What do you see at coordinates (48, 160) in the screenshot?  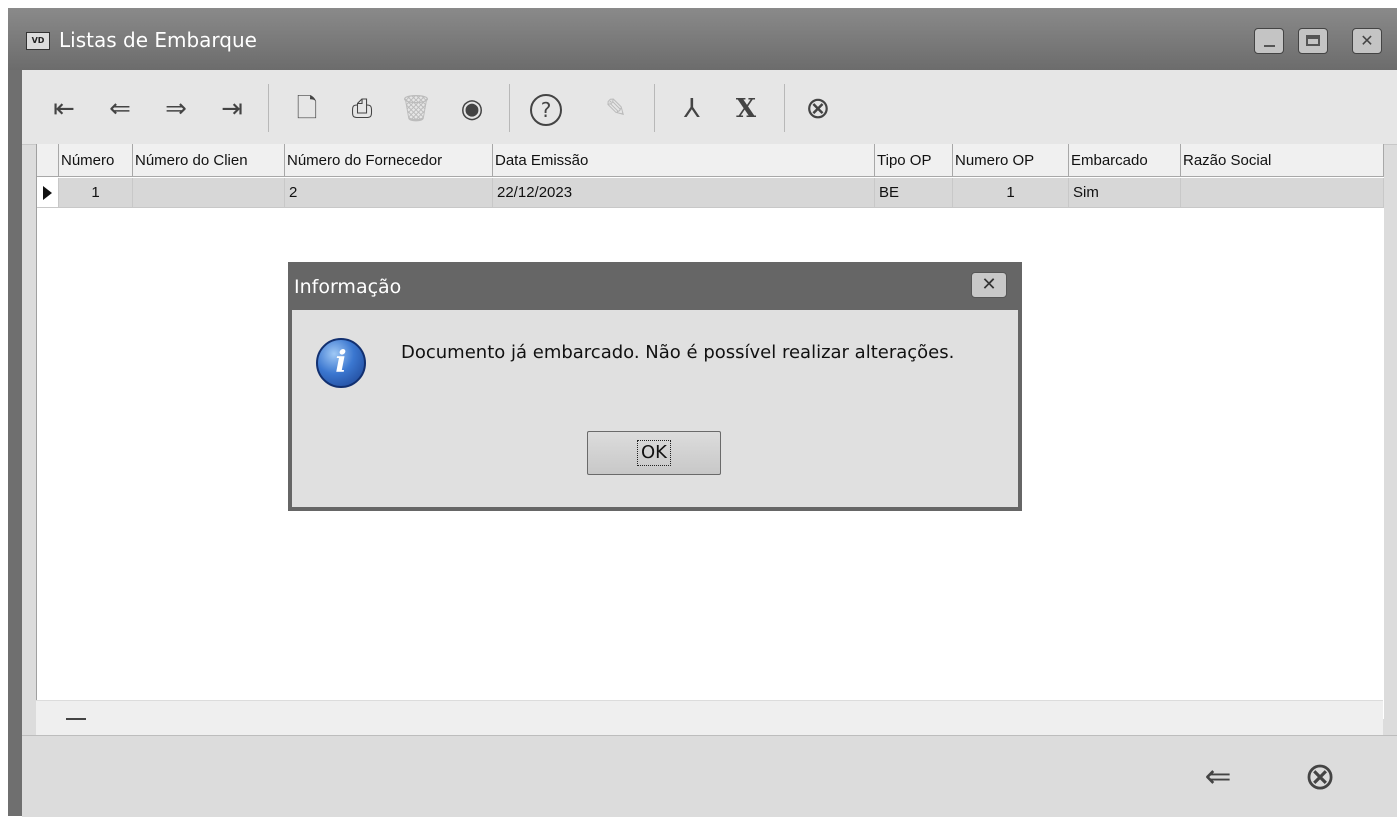 I see `indicator-header` at bounding box center [48, 160].